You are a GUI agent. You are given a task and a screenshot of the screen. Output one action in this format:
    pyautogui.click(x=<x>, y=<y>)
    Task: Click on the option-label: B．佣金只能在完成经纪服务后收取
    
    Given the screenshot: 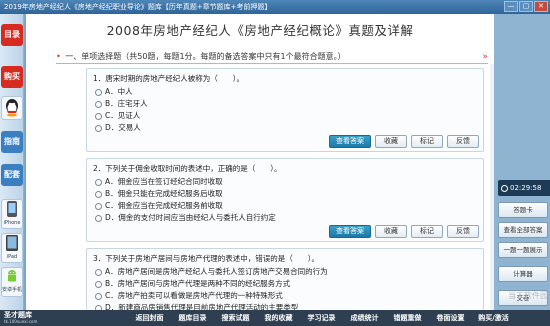 What is the action you would take?
    pyautogui.click(x=164, y=193)
    